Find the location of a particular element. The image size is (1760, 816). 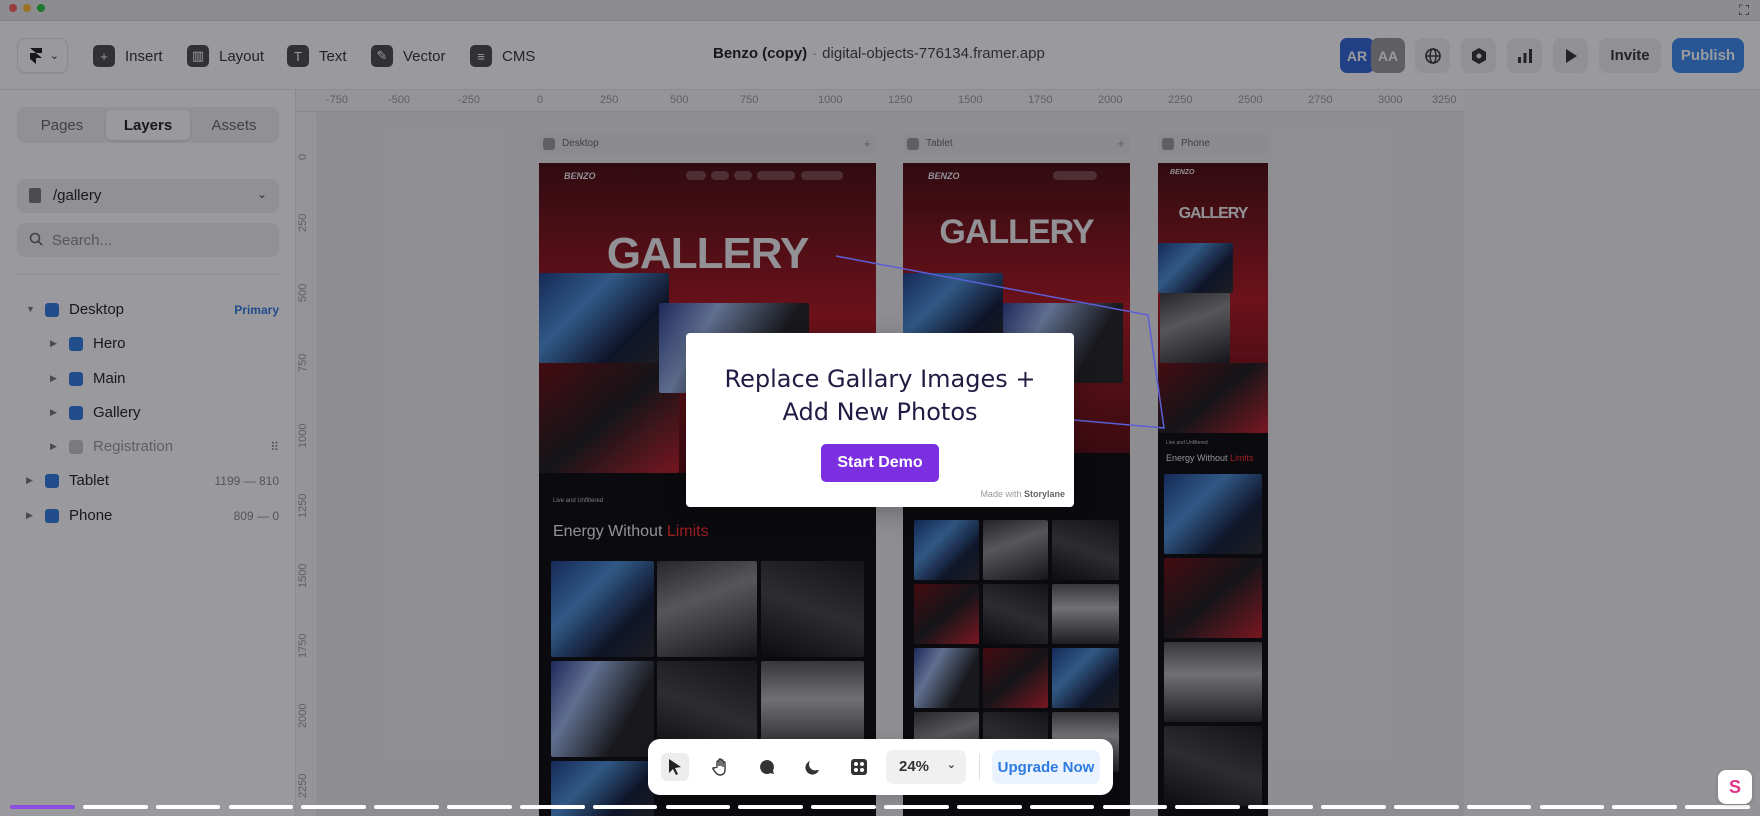

comment-icon is located at coordinates (767, 767).